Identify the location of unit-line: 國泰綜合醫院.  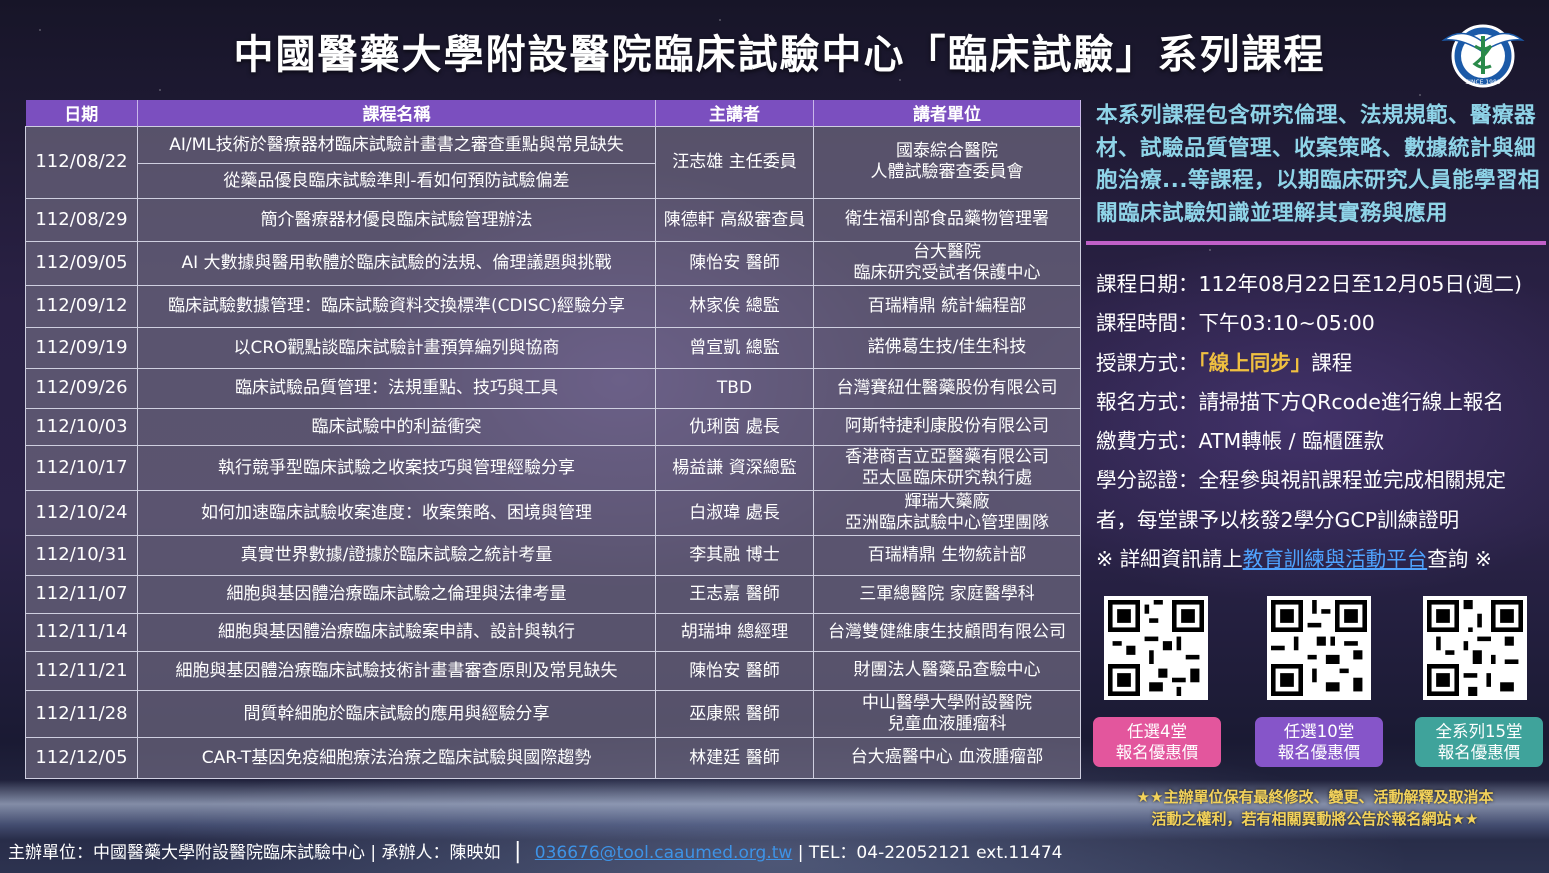
(947, 151).